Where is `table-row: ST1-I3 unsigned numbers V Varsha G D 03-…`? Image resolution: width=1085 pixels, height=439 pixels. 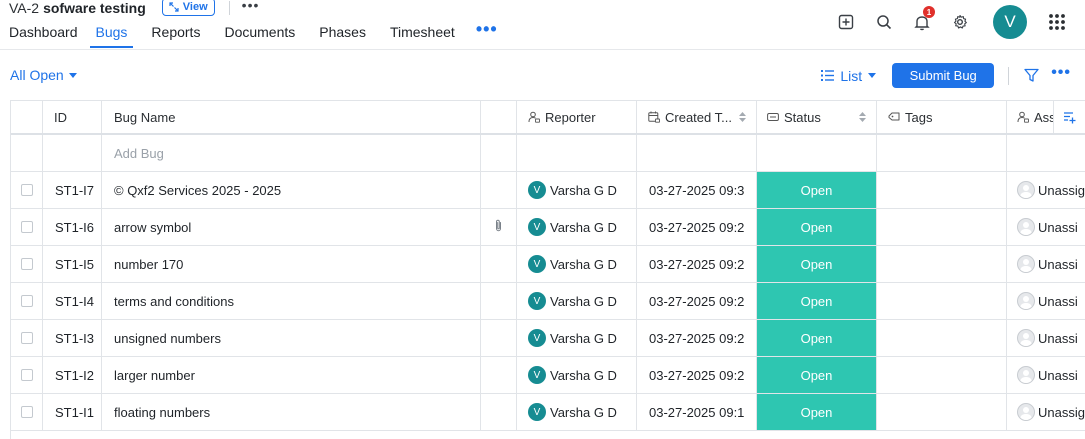
table-row: ST1-I3 unsigned numbers V Varsha G D 03-… is located at coordinates (548, 338).